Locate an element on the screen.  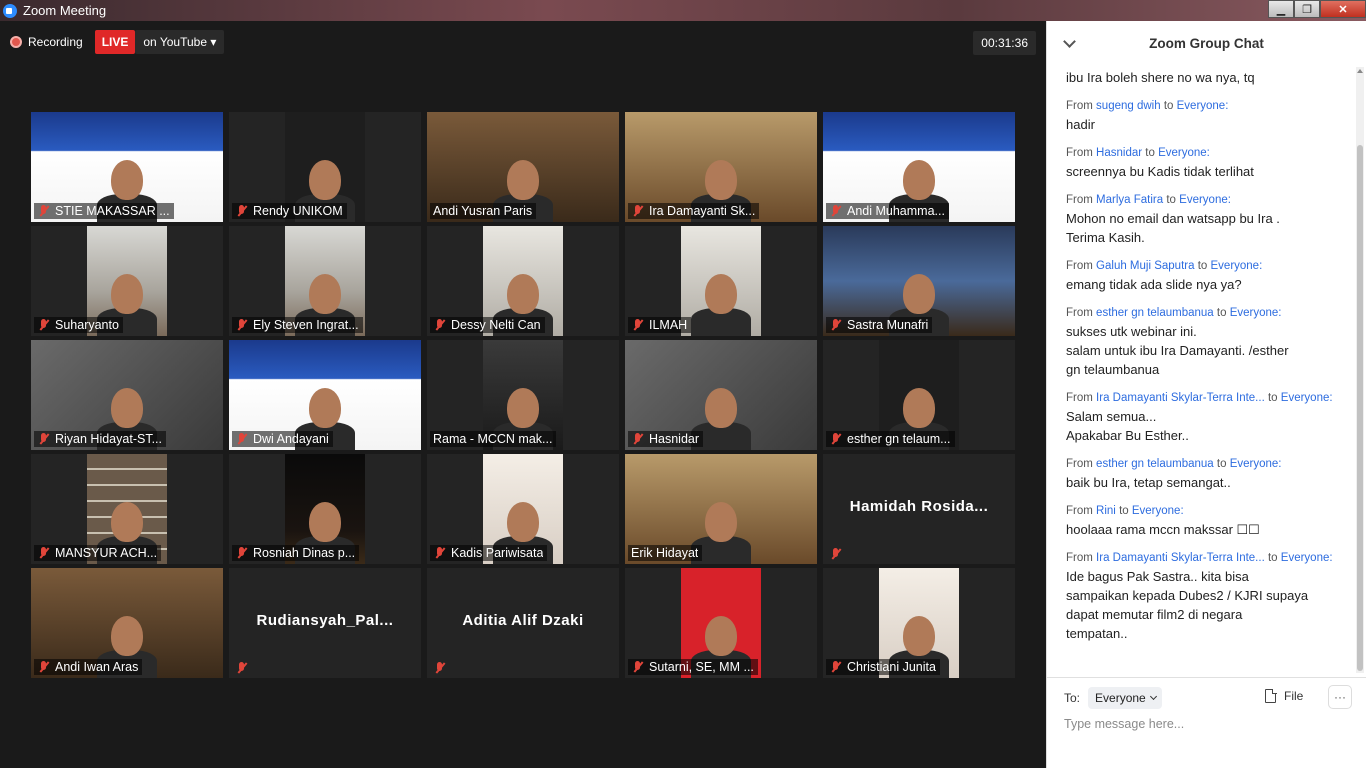
recording-icon is located at coordinates (16, 42).